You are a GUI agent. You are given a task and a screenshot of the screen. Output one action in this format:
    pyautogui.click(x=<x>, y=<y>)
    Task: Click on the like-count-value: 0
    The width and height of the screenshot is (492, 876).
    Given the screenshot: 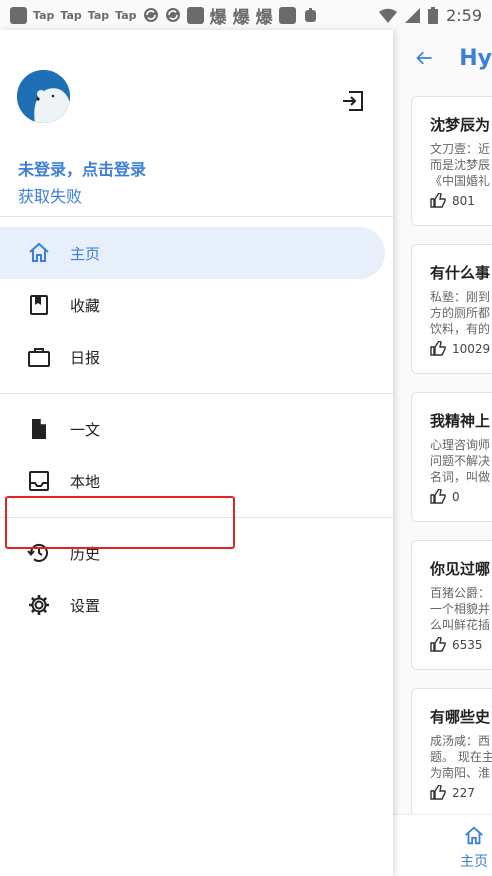 What is the action you would take?
    pyautogui.click(x=456, y=496)
    